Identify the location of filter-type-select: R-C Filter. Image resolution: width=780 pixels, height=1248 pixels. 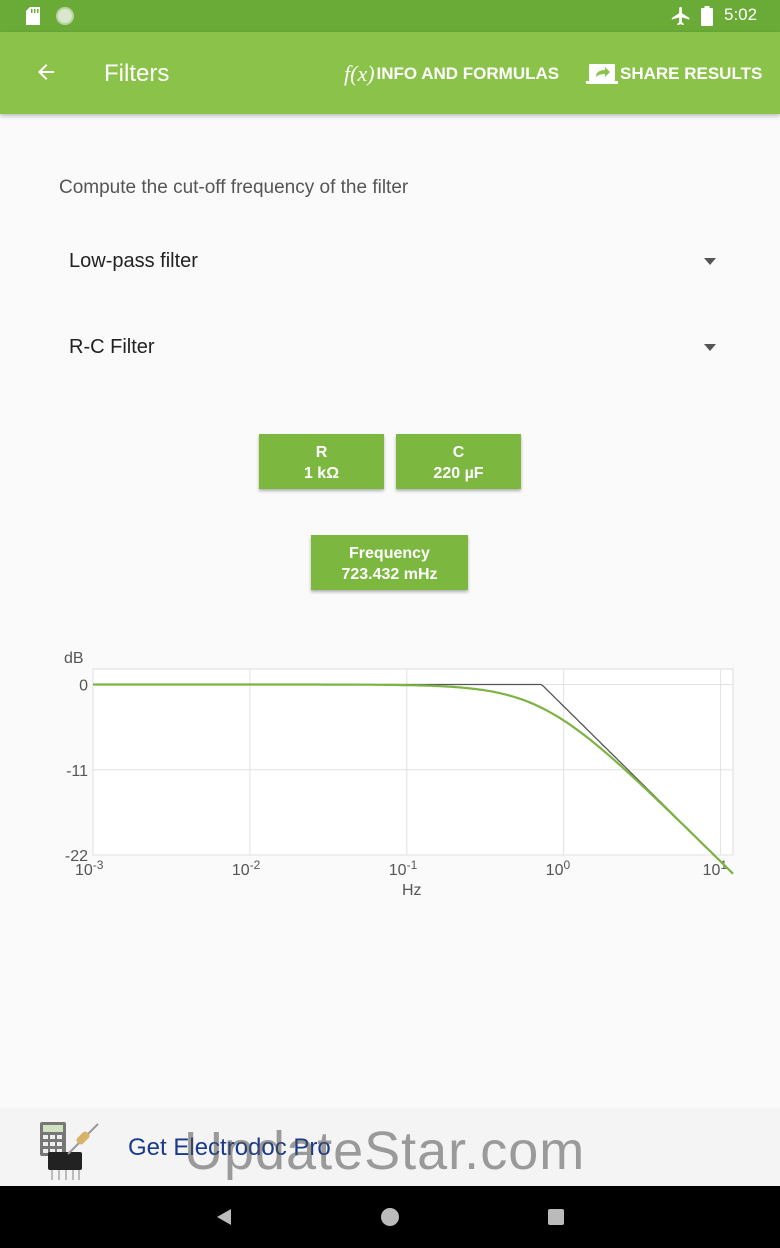
(391, 348).